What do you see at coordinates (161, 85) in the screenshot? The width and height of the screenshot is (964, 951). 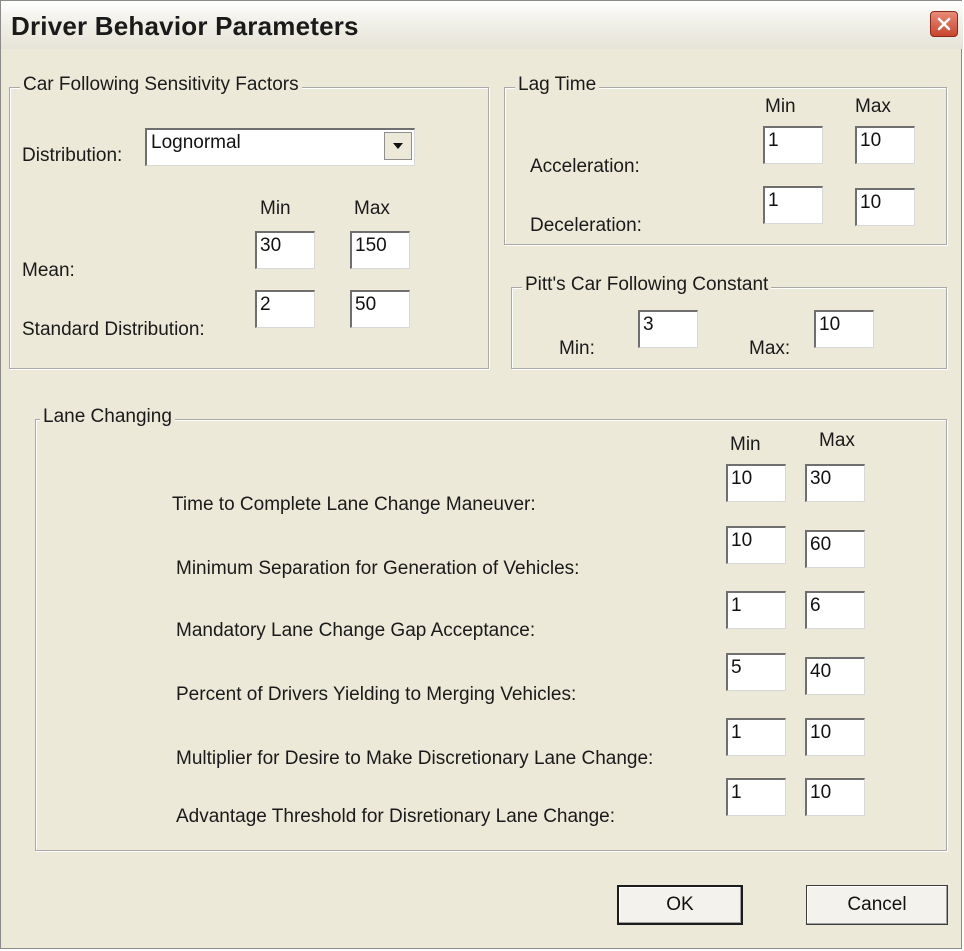 I see `car-following-legend: Car Following Sensitivity Factors` at bounding box center [161, 85].